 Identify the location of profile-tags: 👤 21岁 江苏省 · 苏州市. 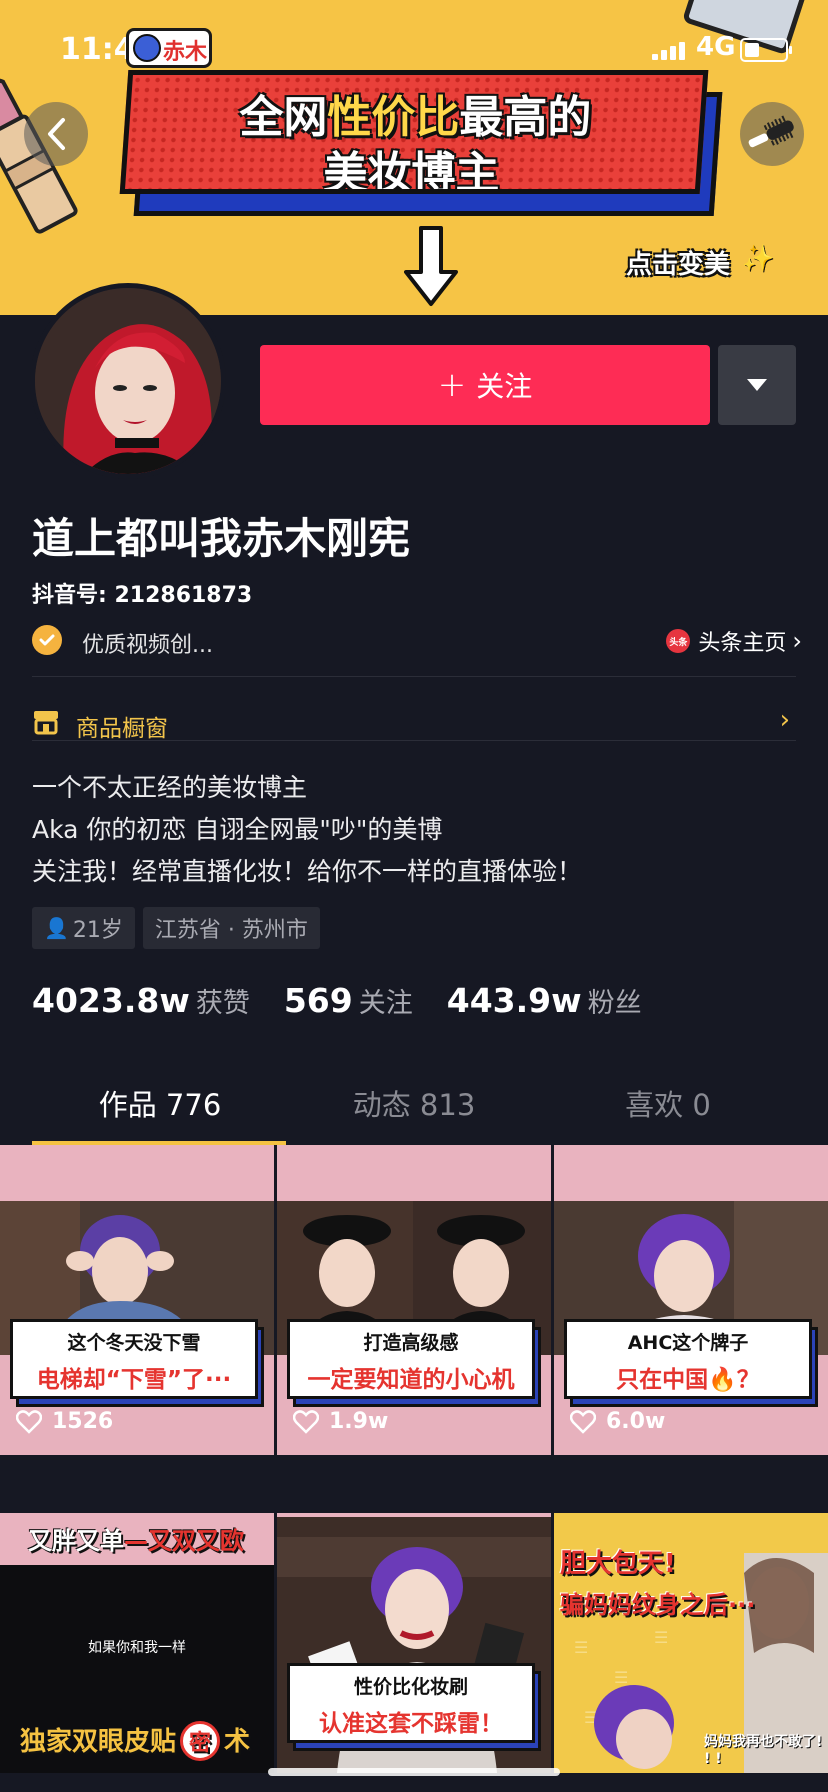
(176, 928).